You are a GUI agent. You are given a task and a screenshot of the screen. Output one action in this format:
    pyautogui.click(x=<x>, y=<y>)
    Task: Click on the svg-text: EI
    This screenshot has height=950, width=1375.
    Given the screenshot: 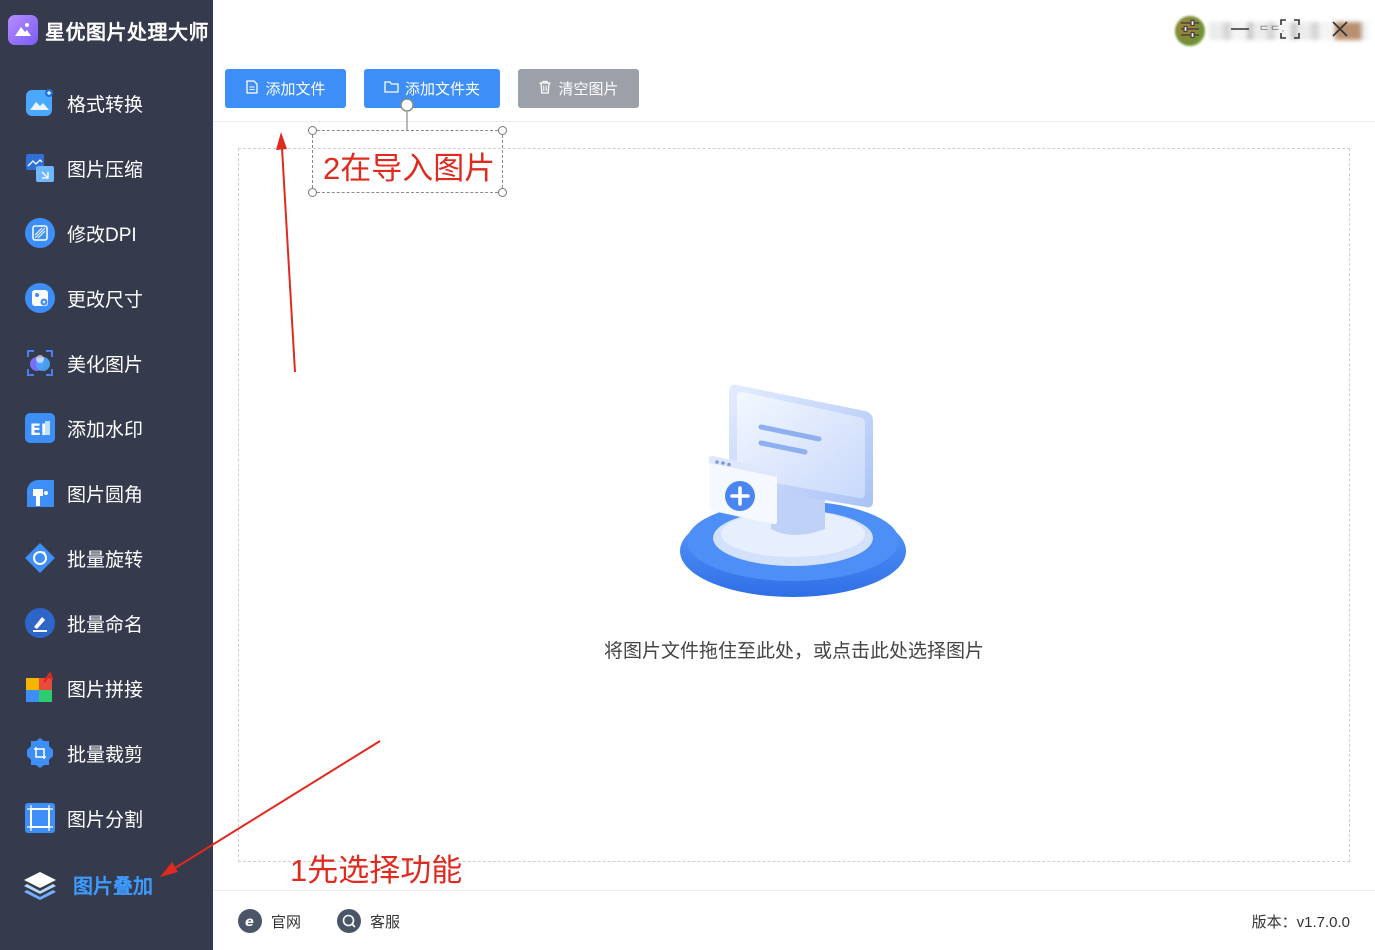 What is the action you would take?
    pyautogui.click(x=38, y=429)
    